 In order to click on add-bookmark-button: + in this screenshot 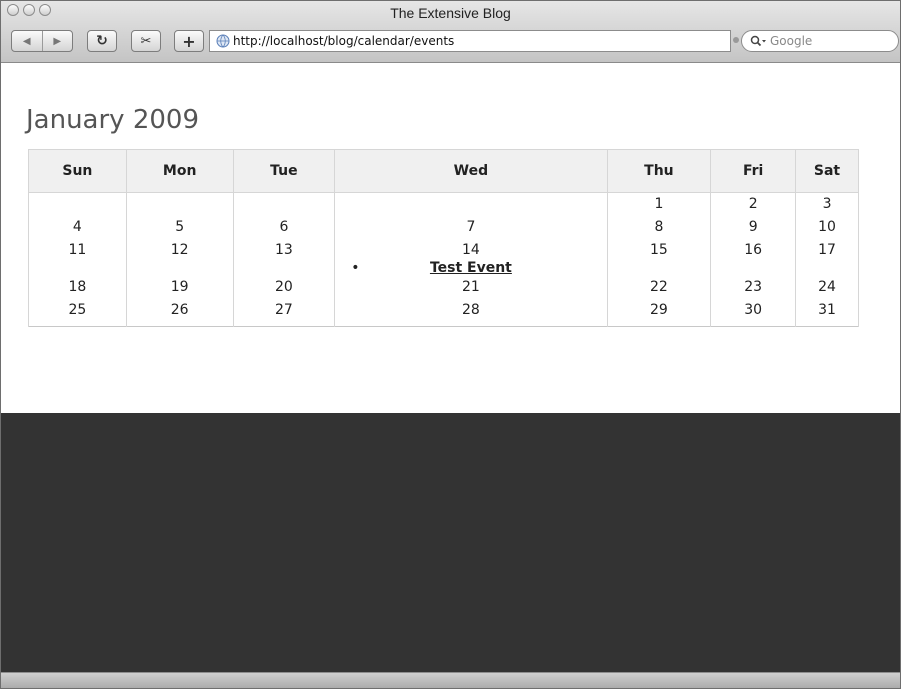, I will do `click(189, 41)`.